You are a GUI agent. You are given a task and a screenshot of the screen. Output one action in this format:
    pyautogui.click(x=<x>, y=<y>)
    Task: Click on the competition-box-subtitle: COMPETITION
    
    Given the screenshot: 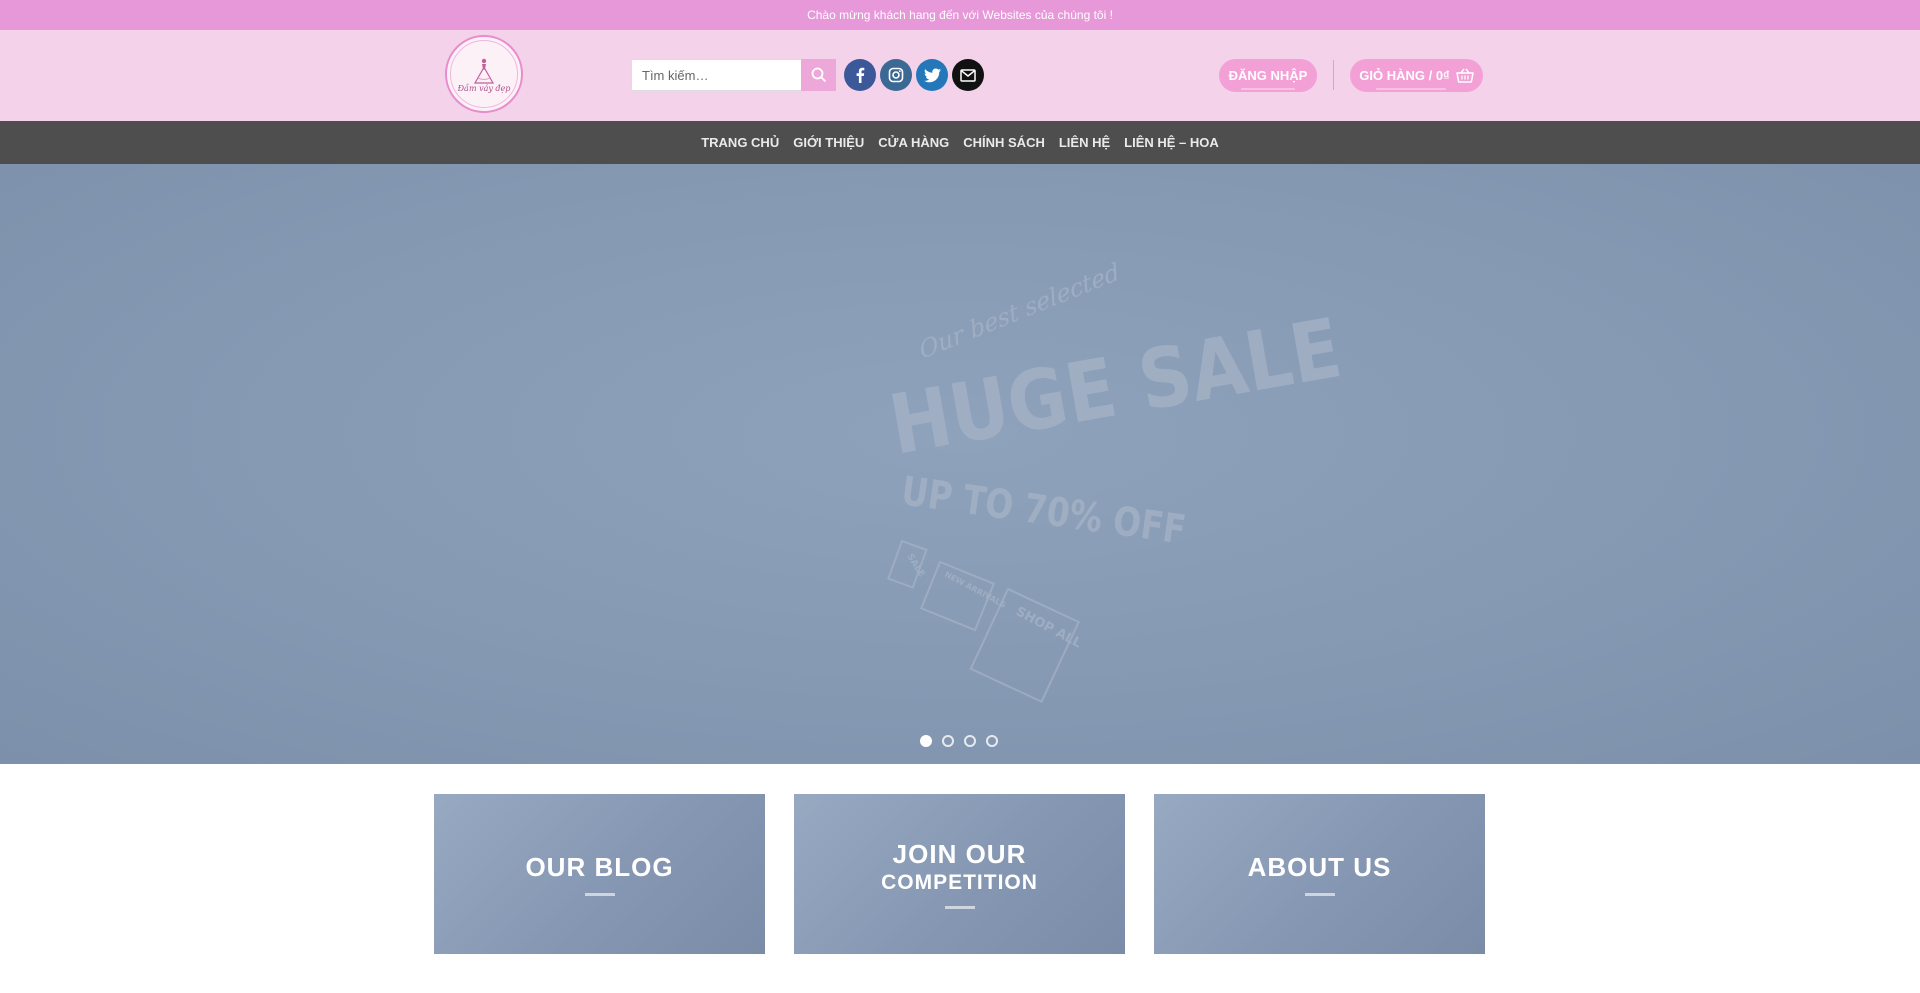 What is the action you would take?
    pyautogui.click(x=959, y=882)
    